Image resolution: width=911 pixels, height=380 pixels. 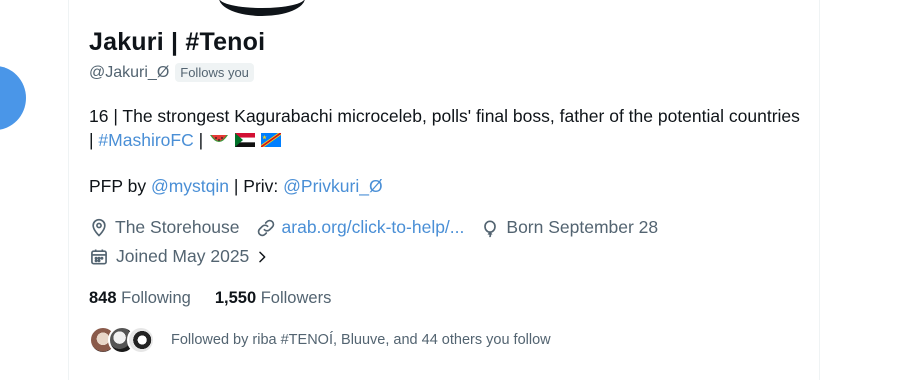 I want to click on followers-stat: 1,550 Followers, so click(x=273, y=298).